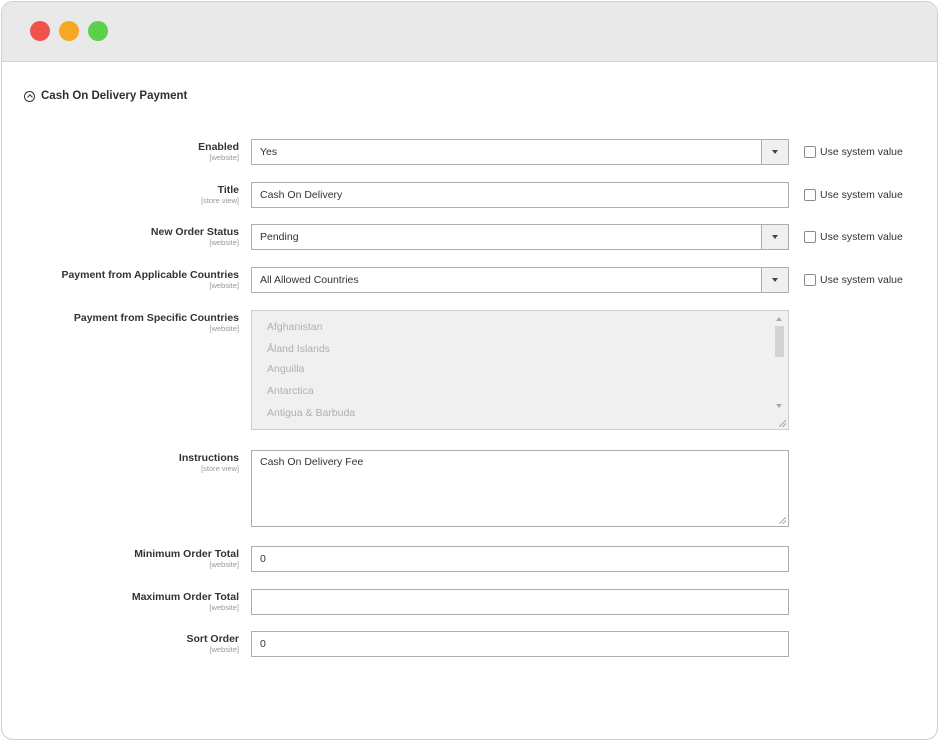  What do you see at coordinates (69, 31) in the screenshot?
I see `minimize-window-button` at bounding box center [69, 31].